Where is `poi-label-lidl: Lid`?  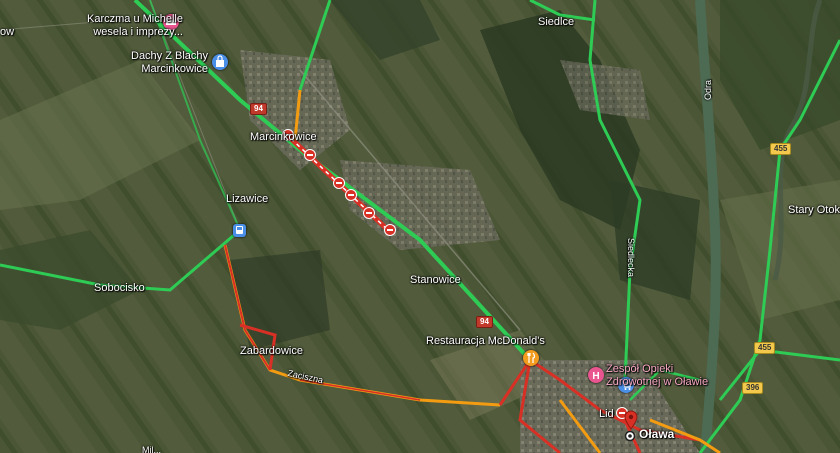 poi-label-lidl: Lid is located at coordinates (606, 414).